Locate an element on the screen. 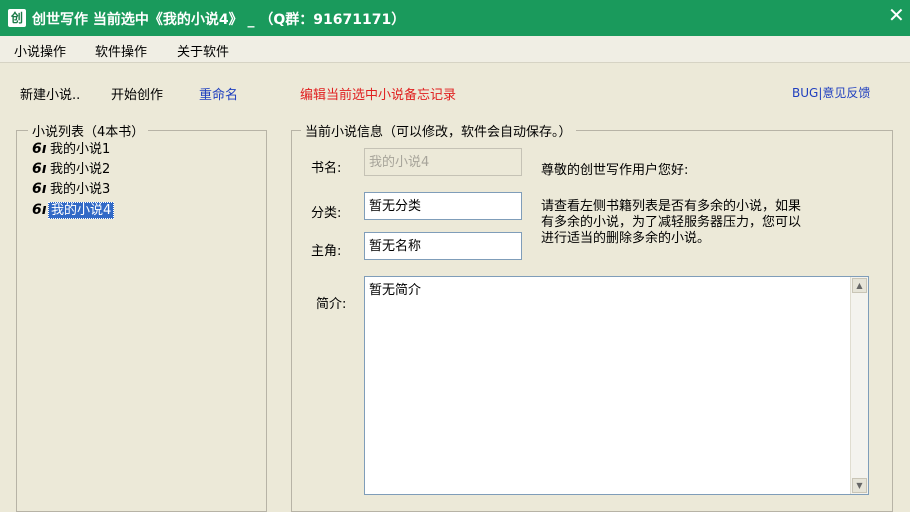  bug-feedback-link: BUG|意见反馈 is located at coordinates (831, 92).